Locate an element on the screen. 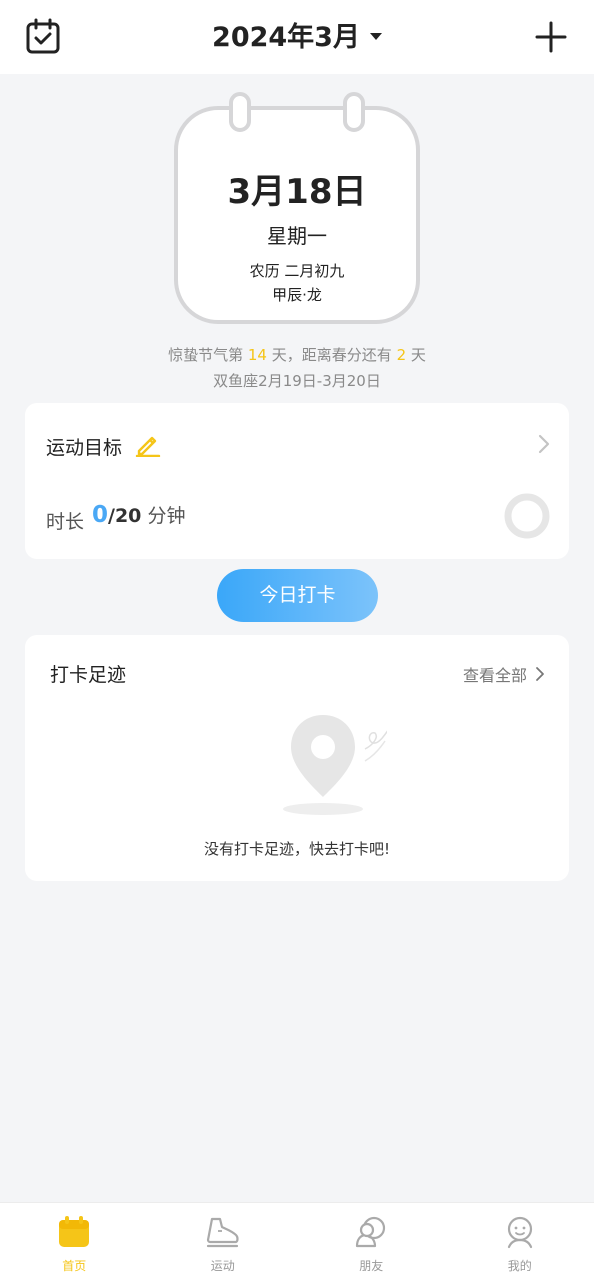 This screenshot has width=594, height=1280. bottom-nav: 首页 运动 朋友 我的 is located at coordinates (297, 1241).